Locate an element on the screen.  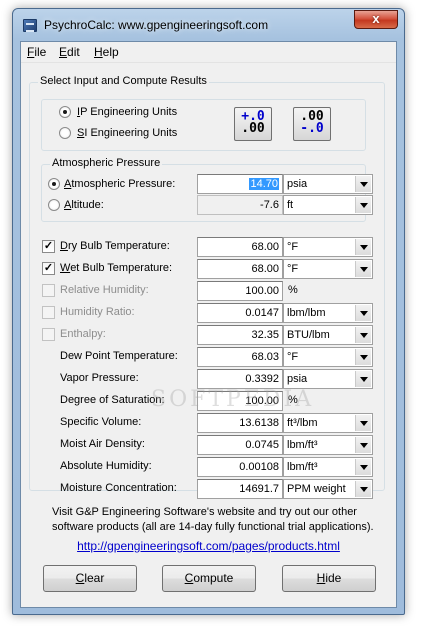
close-button: x is located at coordinates (376, 19).